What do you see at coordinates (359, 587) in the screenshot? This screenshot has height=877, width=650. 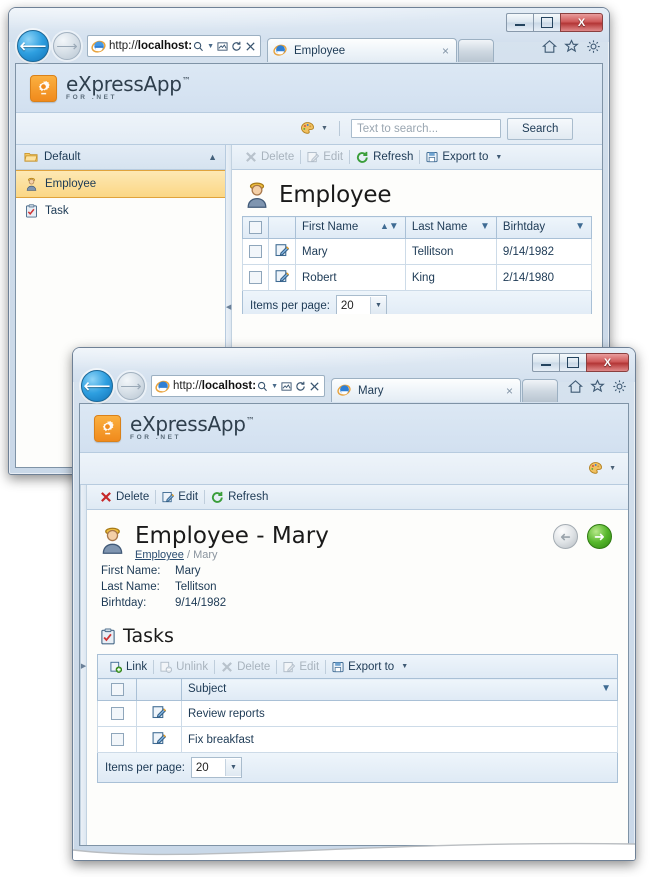 I see `field-last-name: Last Name: Tellitson` at bounding box center [359, 587].